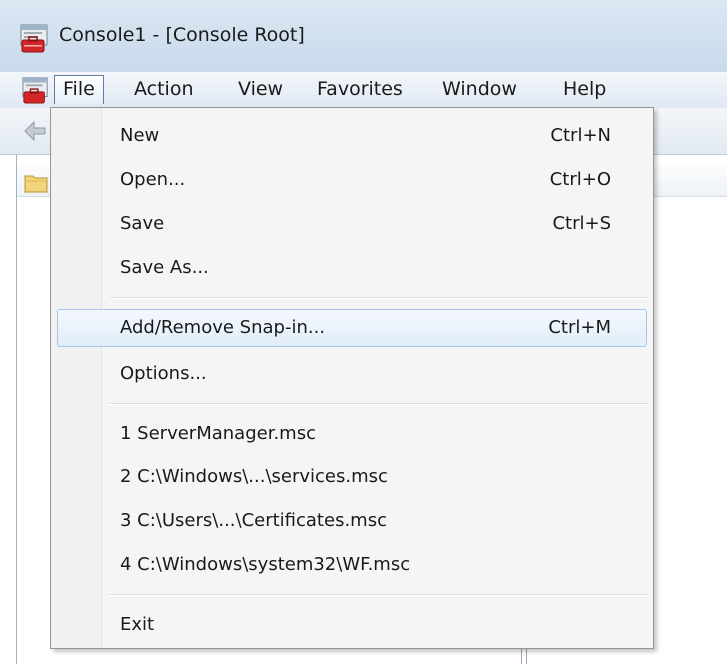 The width and height of the screenshot is (727, 664). Describe the element at coordinates (352, 136) in the screenshot. I see `menu-item-new: New Ctrl+N` at that location.